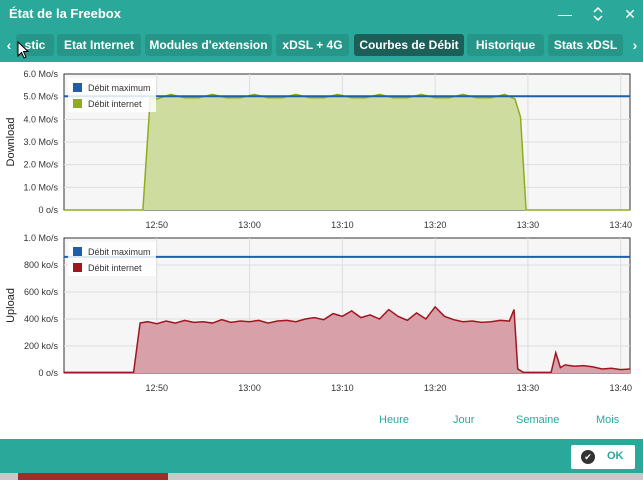 This screenshot has width=643, height=480. I want to click on y-tick-label: 200 ko/s, so click(41, 346).